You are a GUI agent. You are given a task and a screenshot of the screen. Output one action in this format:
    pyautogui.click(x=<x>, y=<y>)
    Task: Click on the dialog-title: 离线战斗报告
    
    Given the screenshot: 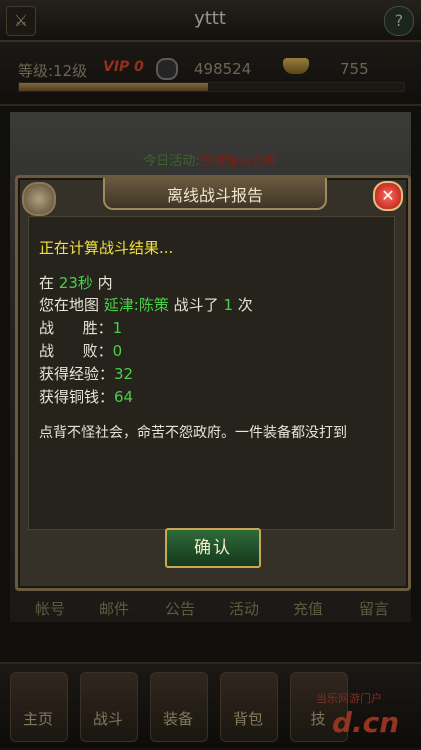 What is the action you would take?
    pyautogui.click(x=214, y=195)
    